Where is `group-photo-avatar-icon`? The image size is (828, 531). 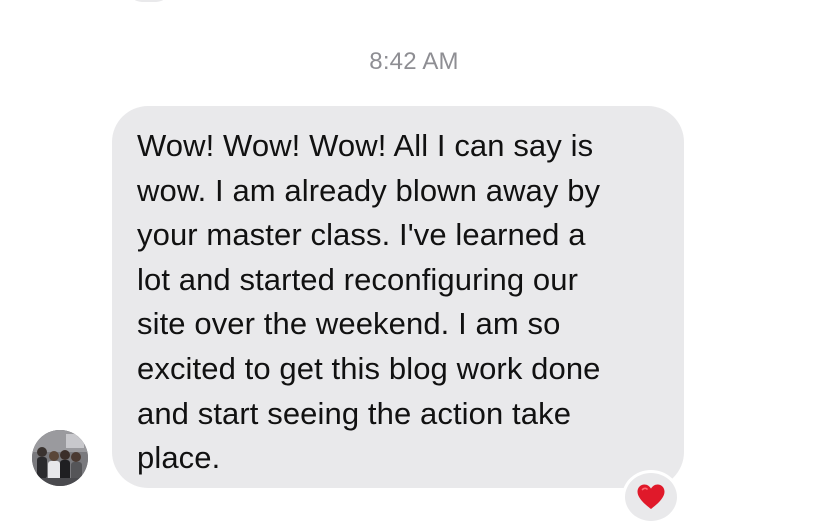
group-photo-avatar-icon is located at coordinates (60, 458).